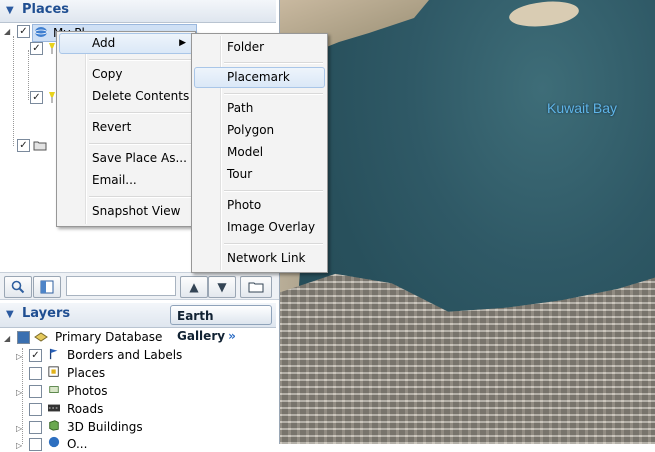 The image size is (655, 452). I want to click on up-arrow-icon: ▲, so click(194, 287).